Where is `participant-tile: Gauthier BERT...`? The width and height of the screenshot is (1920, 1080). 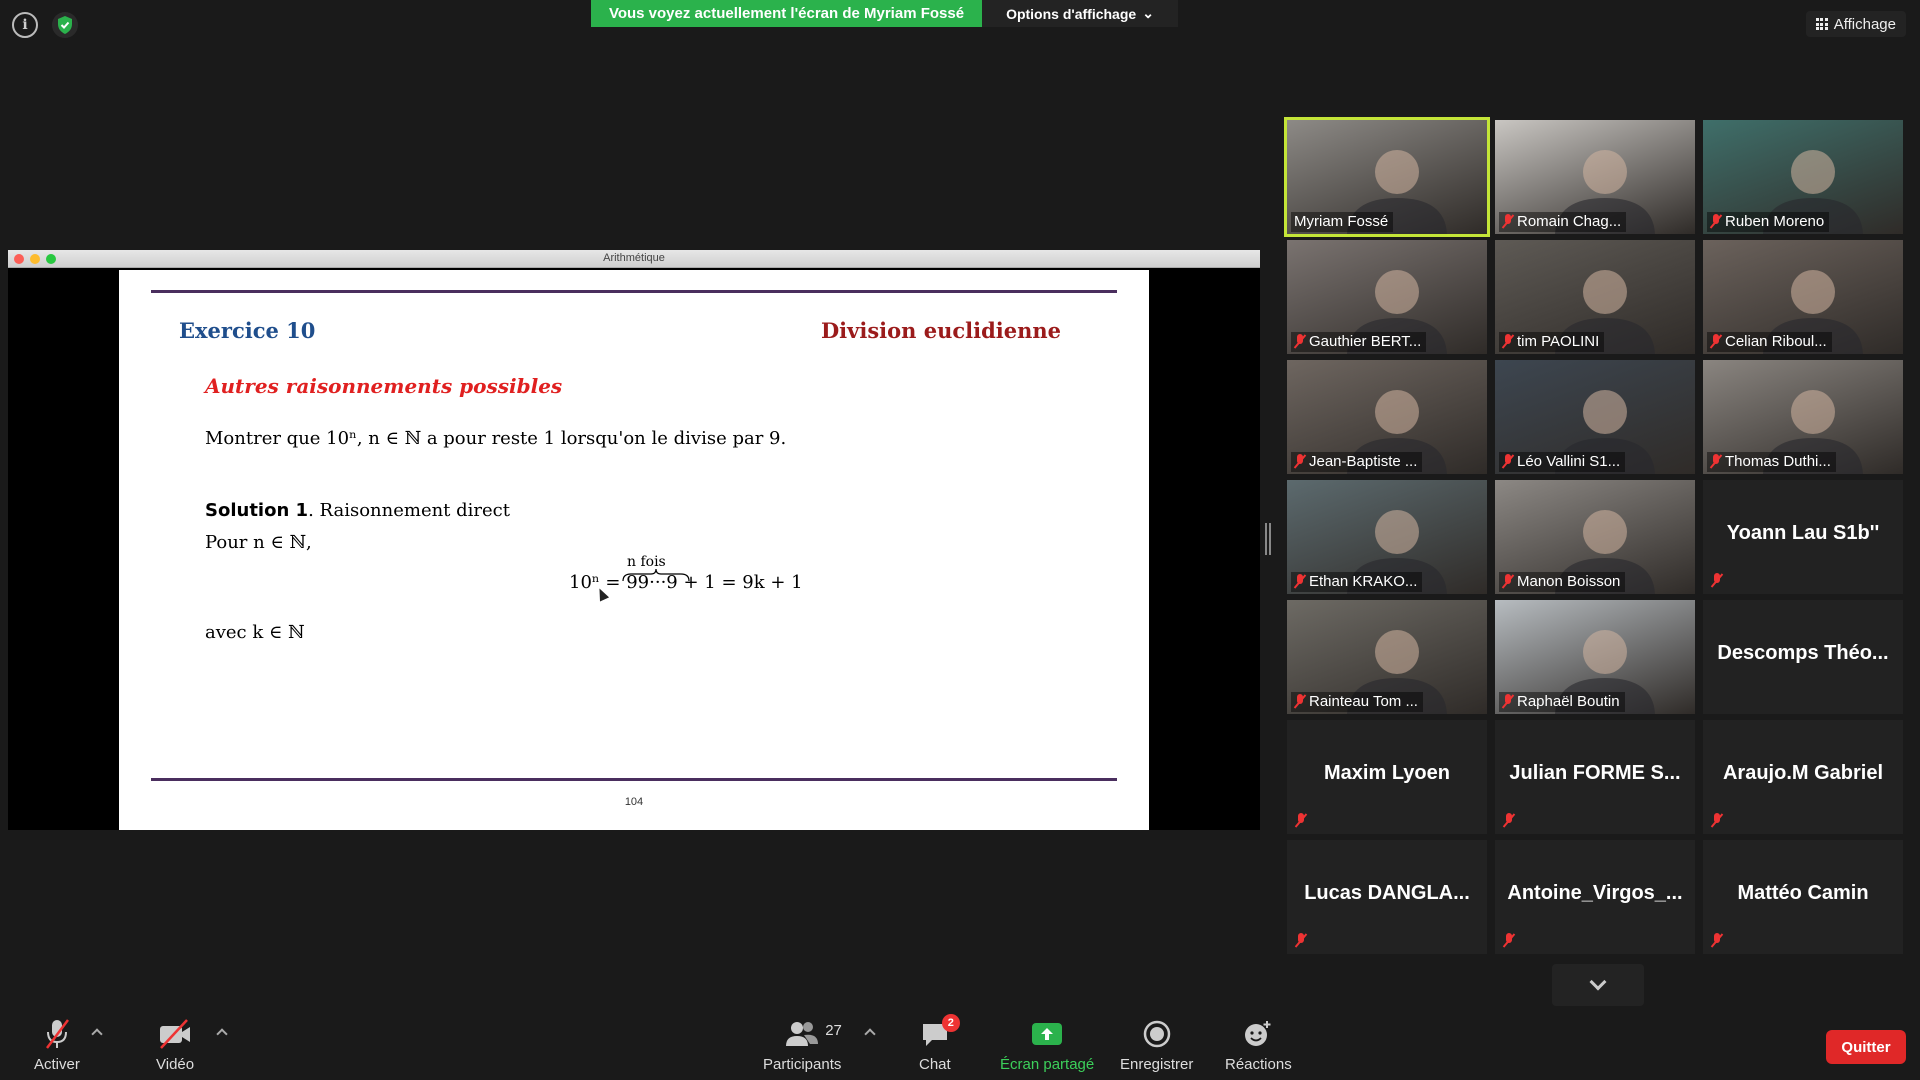 participant-tile: Gauthier BERT... is located at coordinates (1387, 297).